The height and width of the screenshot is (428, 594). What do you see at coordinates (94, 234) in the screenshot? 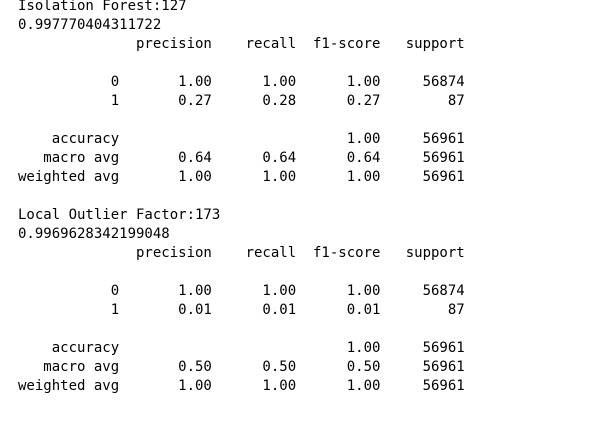
I see `output-line: 0.9969628342199048` at bounding box center [94, 234].